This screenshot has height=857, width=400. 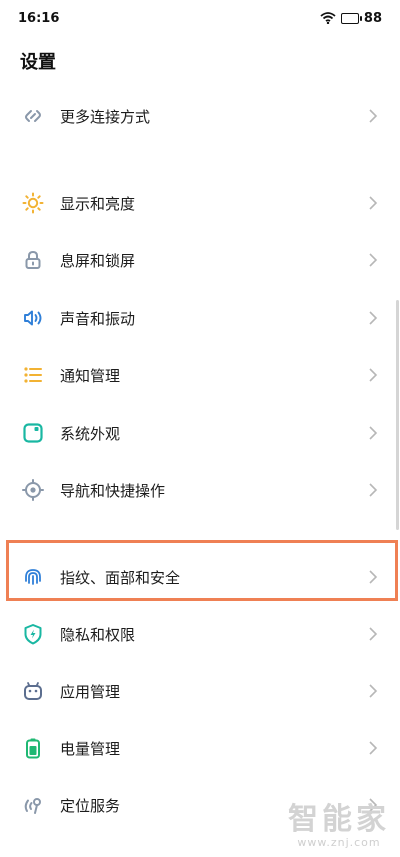 What do you see at coordinates (200, 748) in the screenshot?
I see `settings-item-battery-management: 电量管理` at bounding box center [200, 748].